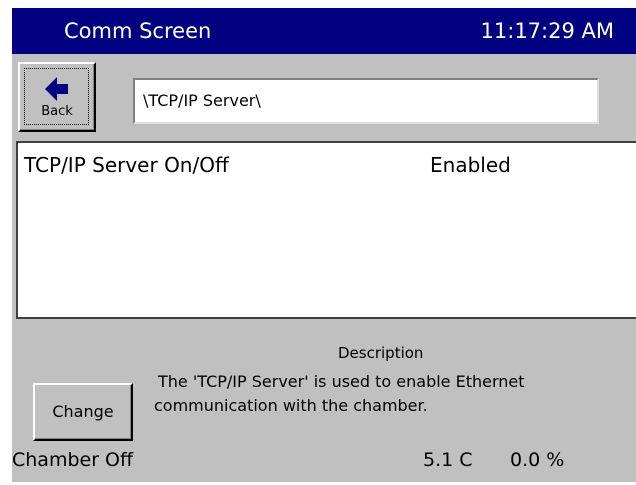 The height and width of the screenshot is (485, 636). Describe the element at coordinates (470, 165) in the screenshot. I see `setting-value: Enabled` at that location.